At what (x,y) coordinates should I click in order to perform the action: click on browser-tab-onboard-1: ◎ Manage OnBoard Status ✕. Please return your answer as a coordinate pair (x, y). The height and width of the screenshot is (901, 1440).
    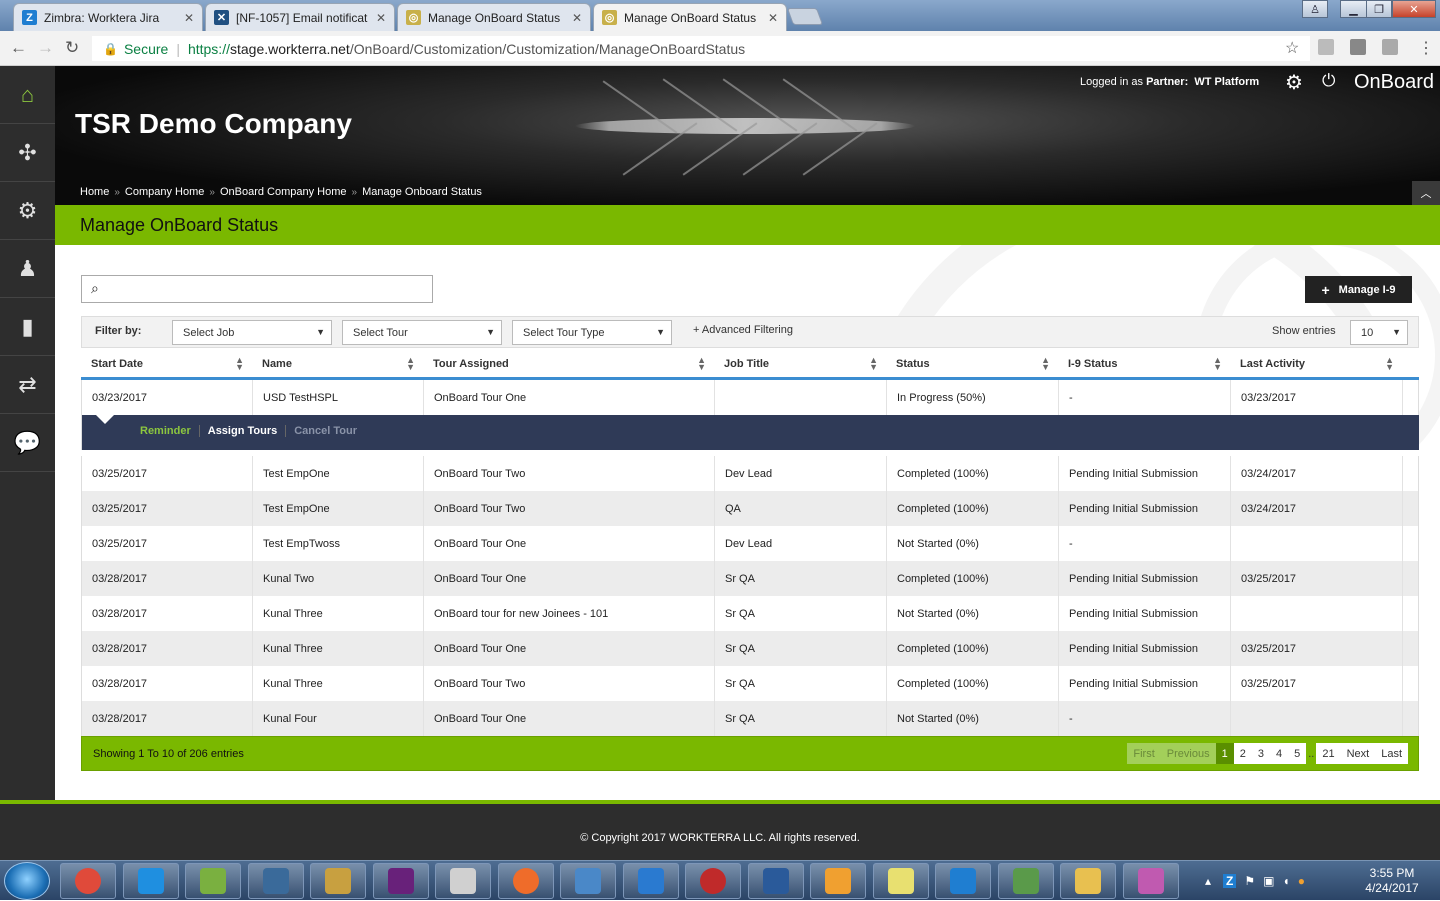
    Looking at the image, I should click on (494, 17).